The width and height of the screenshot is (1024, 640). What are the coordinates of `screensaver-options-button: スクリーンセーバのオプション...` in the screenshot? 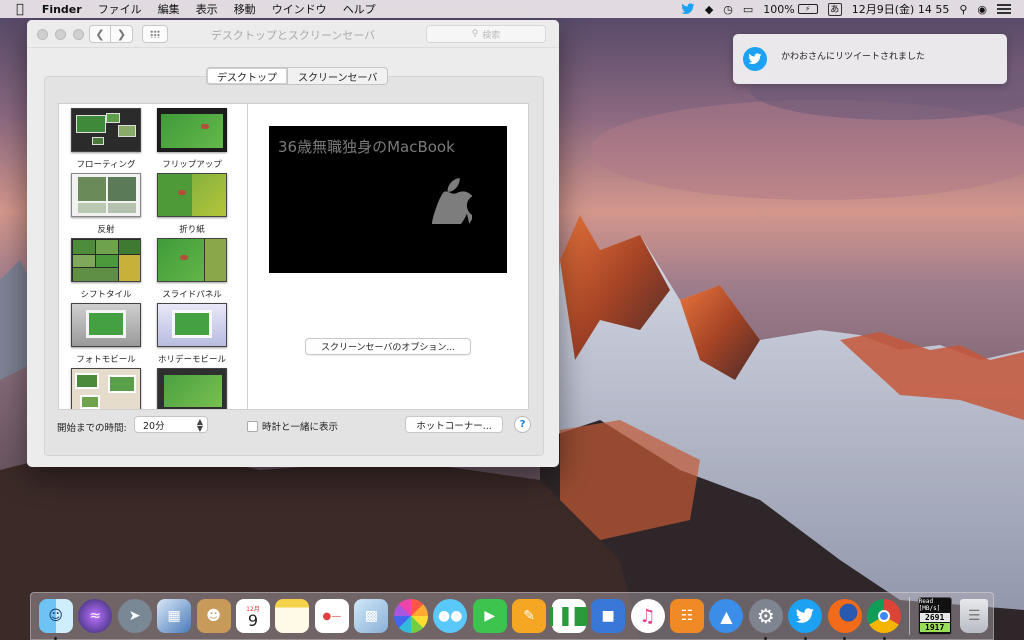 It's located at (388, 346).